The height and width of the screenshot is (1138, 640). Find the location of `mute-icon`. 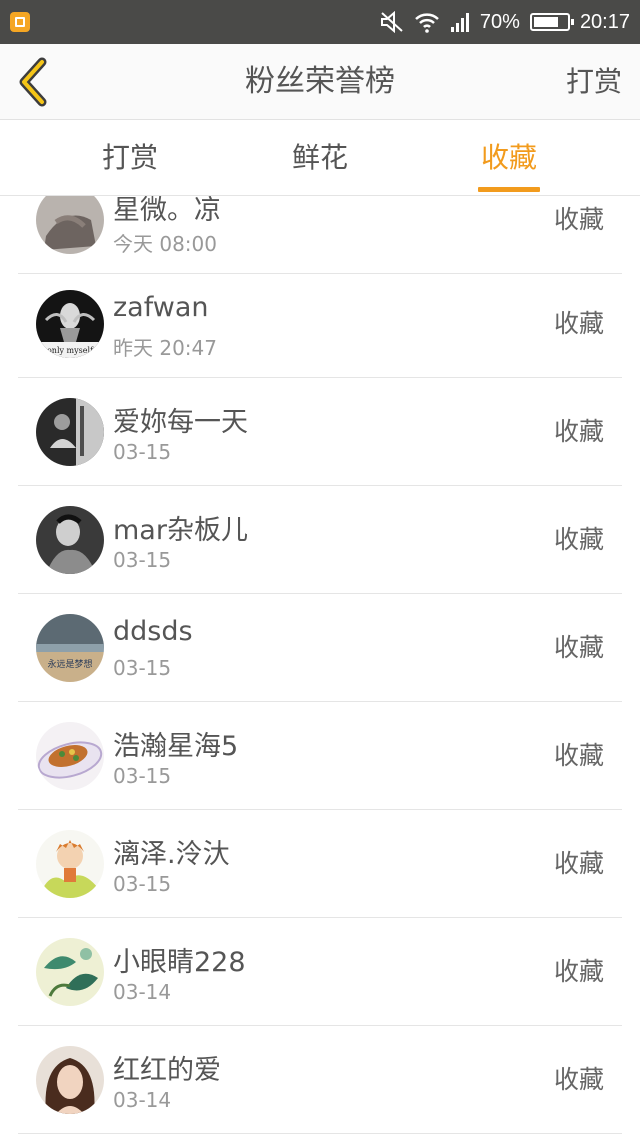

mute-icon is located at coordinates (392, 22).